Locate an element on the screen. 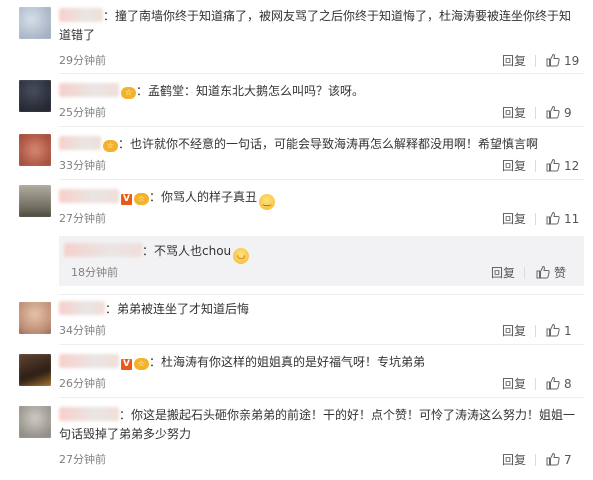  sub-reply-time: 18分钟前 is located at coordinates (94, 272).